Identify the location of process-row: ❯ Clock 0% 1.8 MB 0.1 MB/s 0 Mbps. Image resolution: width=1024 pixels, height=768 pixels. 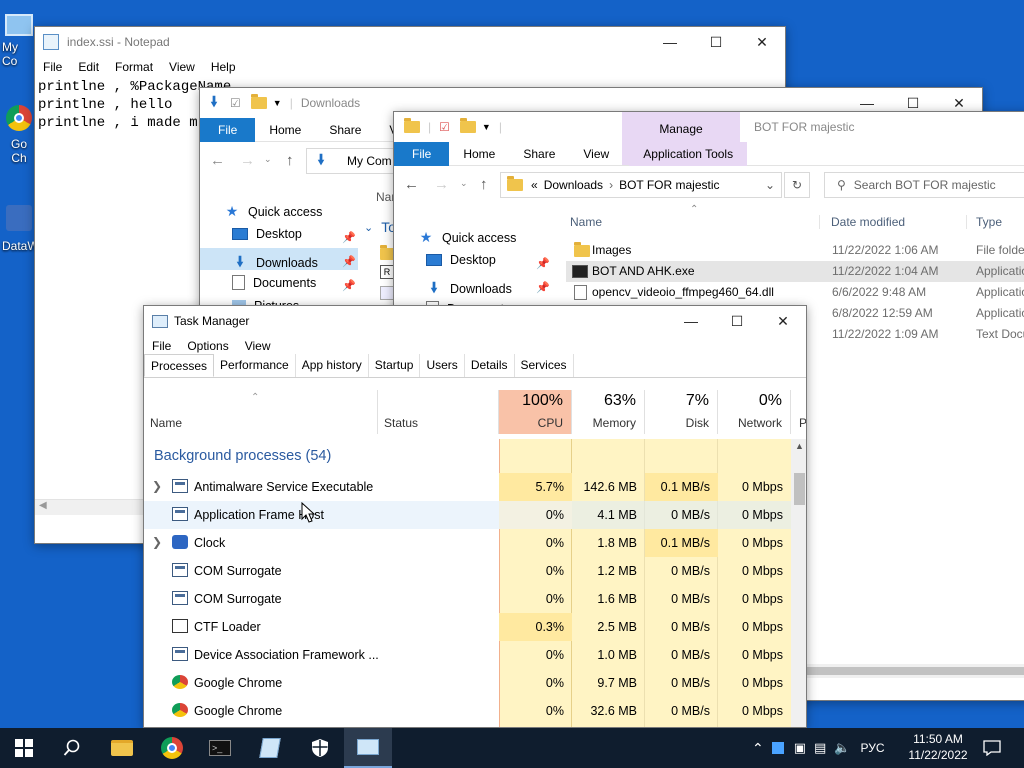
(475, 543).